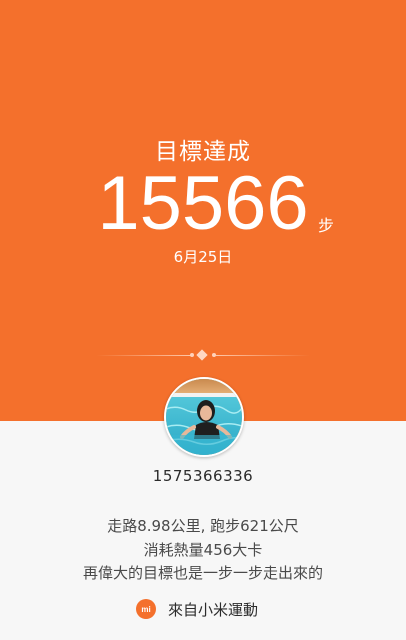 Image resolution: width=406 pixels, height=640 pixels. Describe the element at coordinates (202, 355) in the screenshot. I see `divider-diamond-icon` at that location.